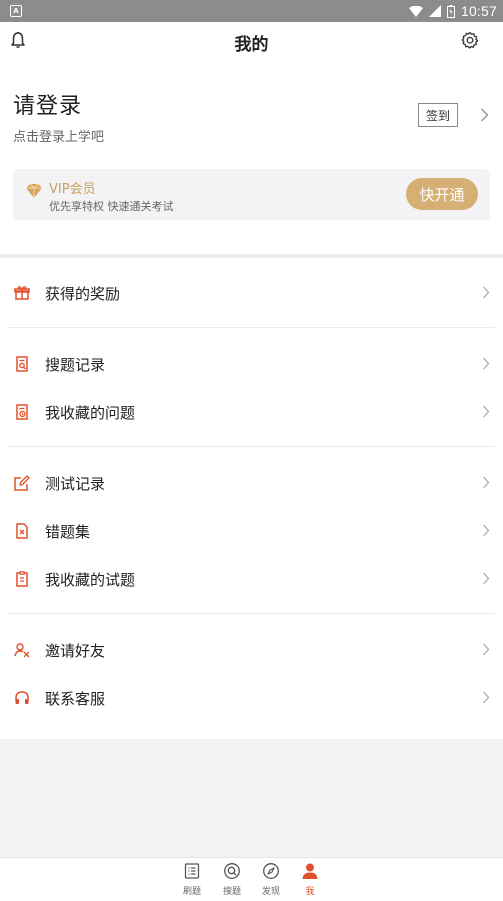  What do you see at coordinates (111, 206) in the screenshot?
I see `vip-description: 优先享特权 快速通关考试` at bounding box center [111, 206].